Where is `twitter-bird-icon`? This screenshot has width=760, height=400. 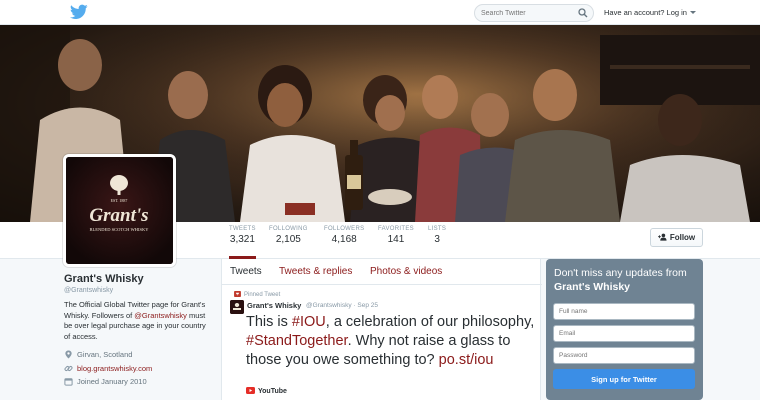 twitter-bird-icon is located at coordinates (79, 12).